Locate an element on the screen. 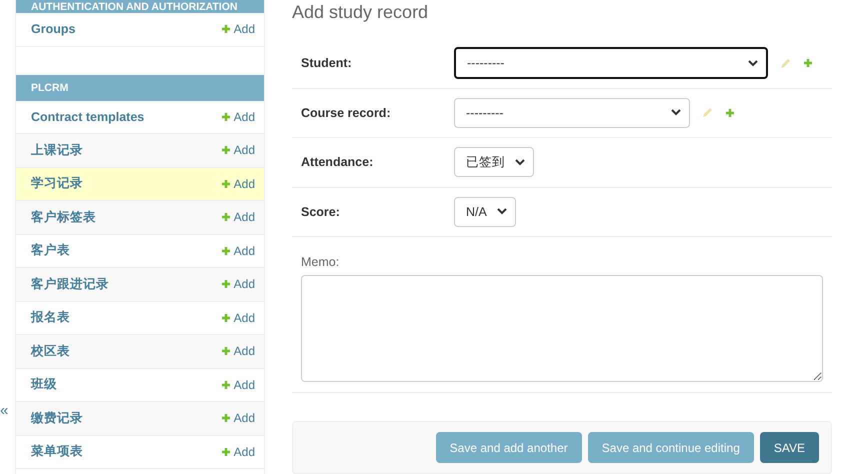 This screenshot has height=474, width=847. module-caption: AUTHENTICATION AND AUTHORIZATION is located at coordinates (140, 6).